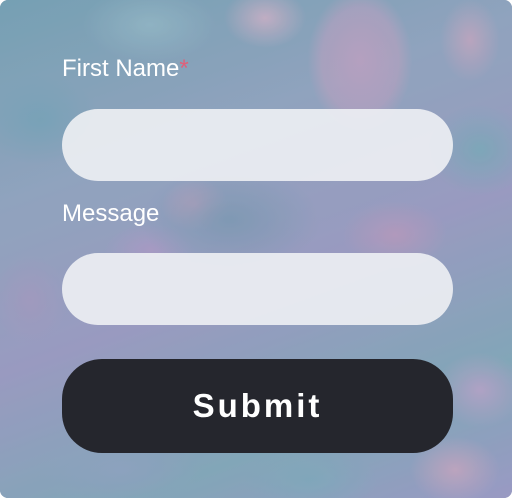  I want to click on message-label: Message, so click(111, 213).